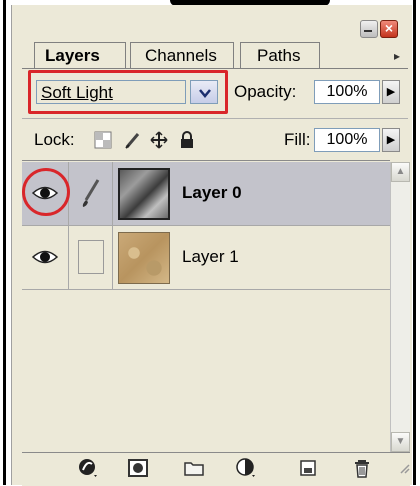 This screenshot has height=486, width=420. Describe the element at coordinates (400, 442) in the screenshot. I see `scroll-down-icon: ▼` at that location.